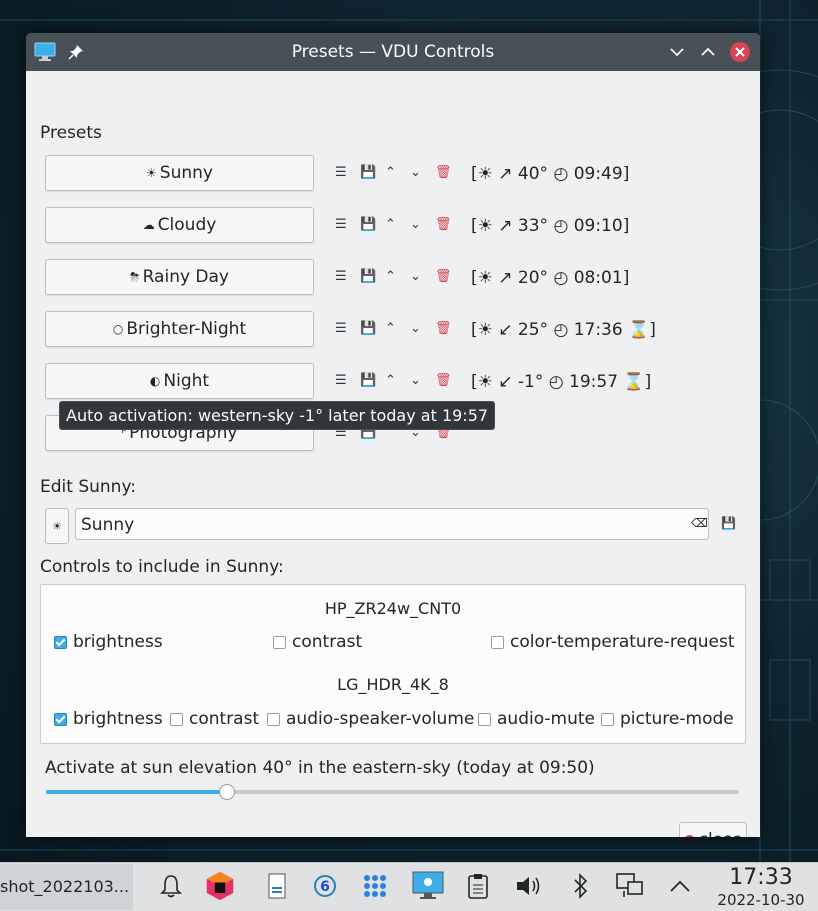 The image size is (818, 911). Describe the element at coordinates (380, 719) in the screenshot. I see `checkbox-label: audio-speaker-volume` at that location.